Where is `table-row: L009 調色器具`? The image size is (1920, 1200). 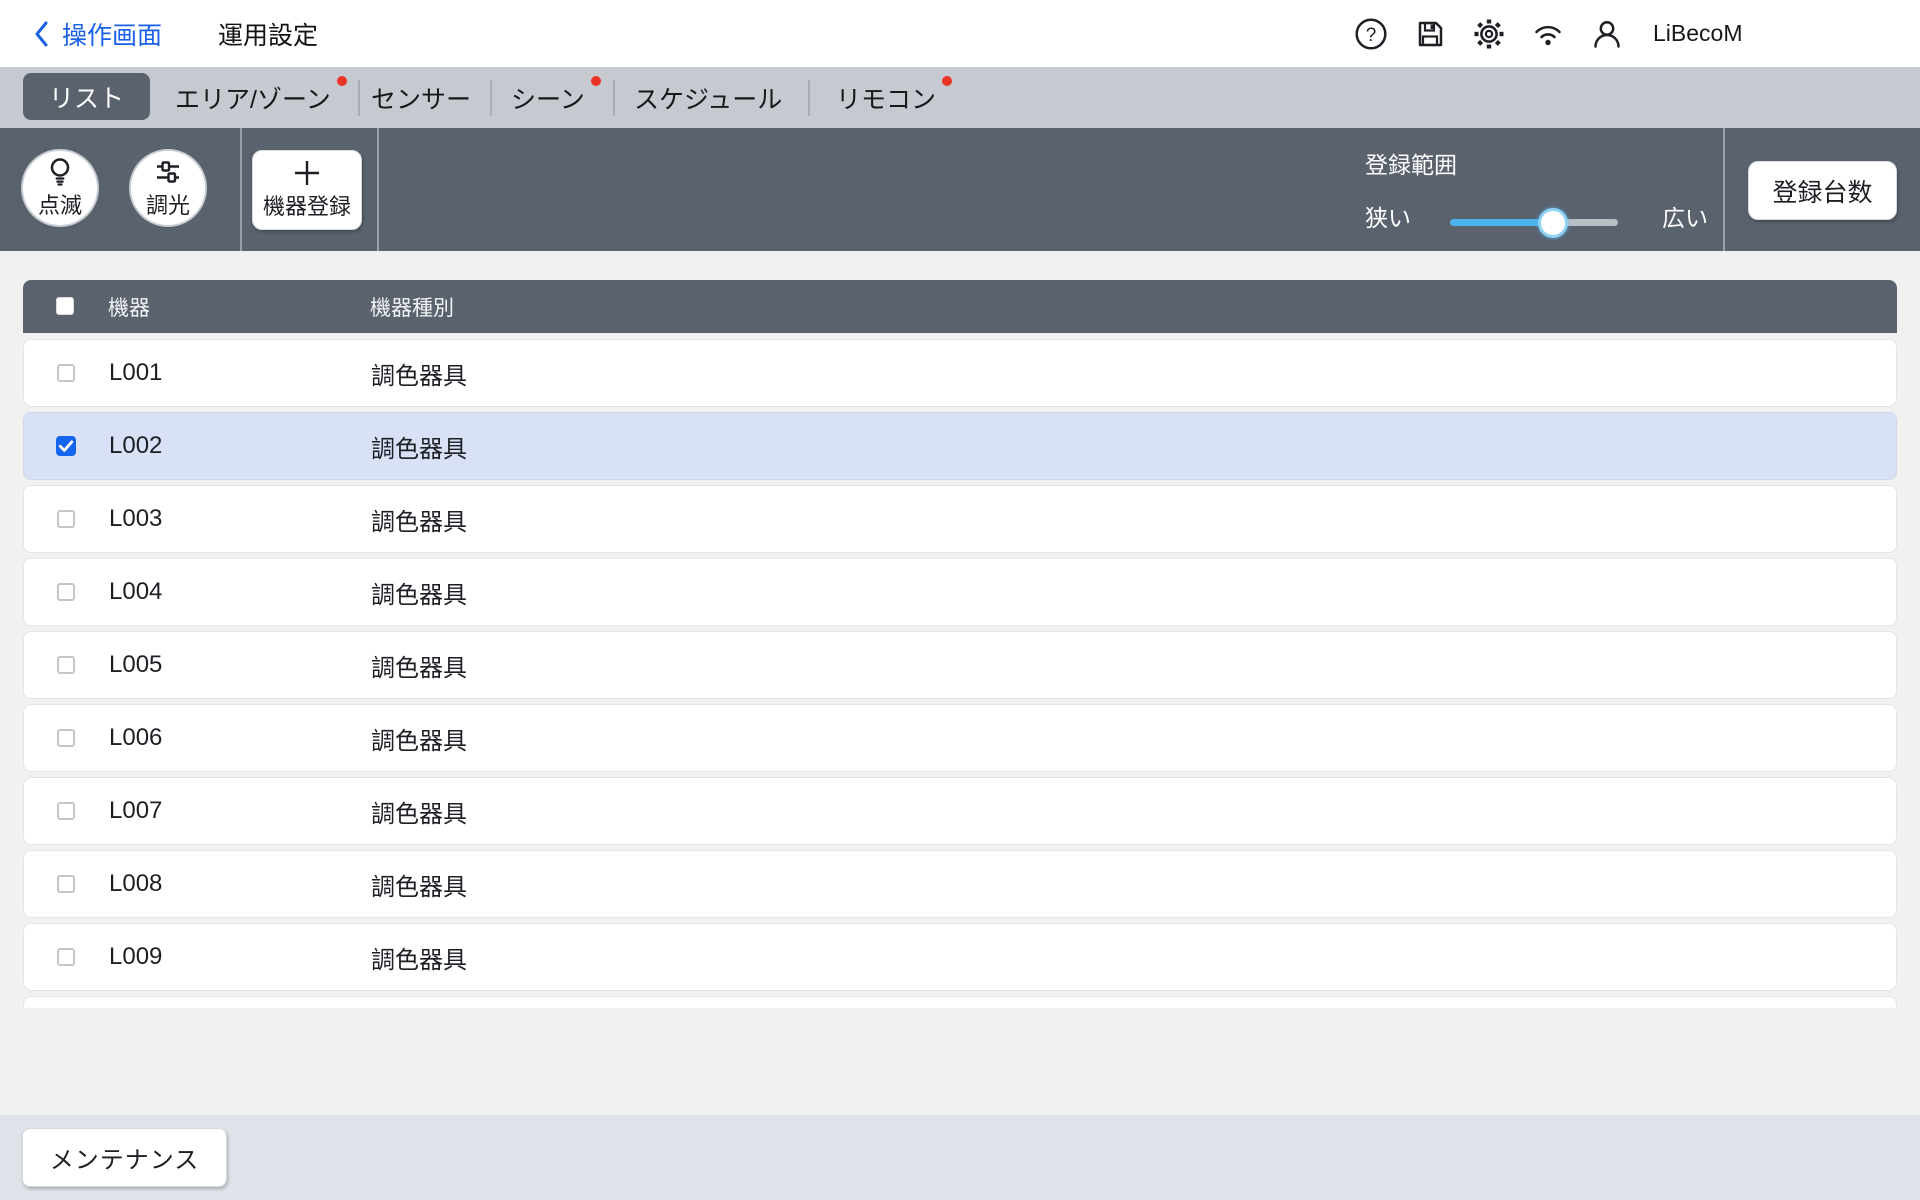 table-row: L009 調色器具 is located at coordinates (960, 957).